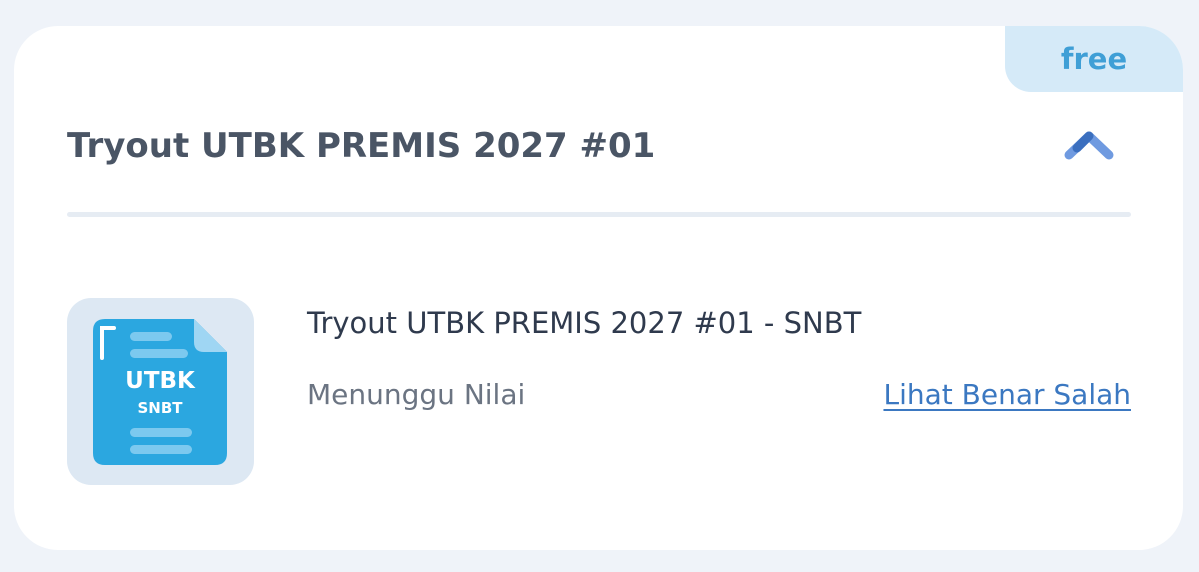 The height and width of the screenshot is (572, 1199). I want to click on free-badge-label: free, so click(1094, 59).